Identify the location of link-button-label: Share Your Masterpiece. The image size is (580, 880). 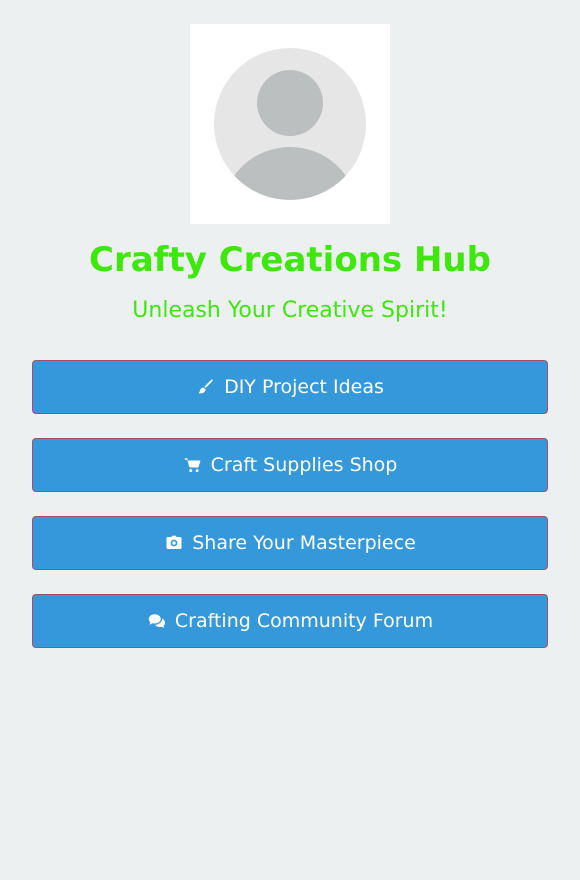
(304, 543).